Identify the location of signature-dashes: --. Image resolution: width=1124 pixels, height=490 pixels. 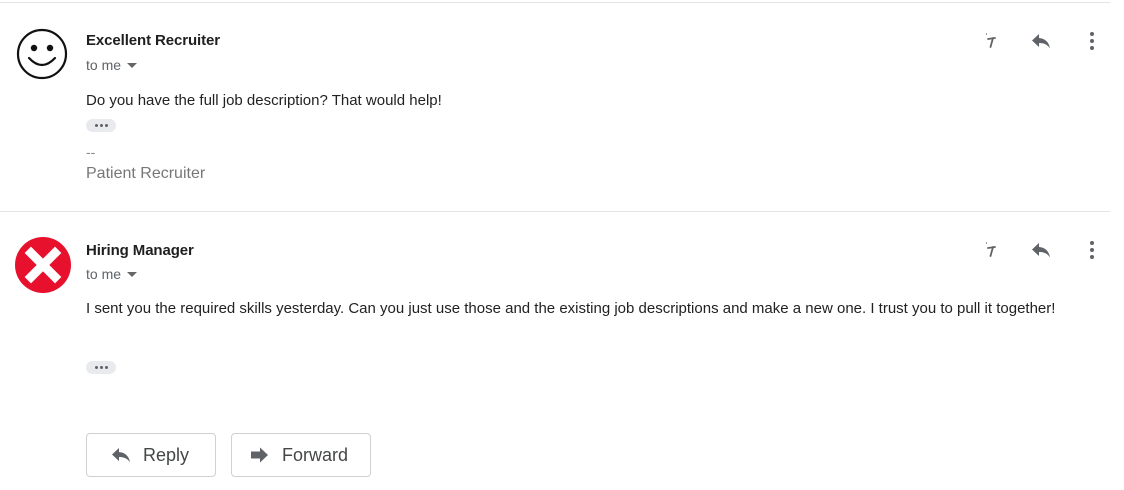
(91, 152).